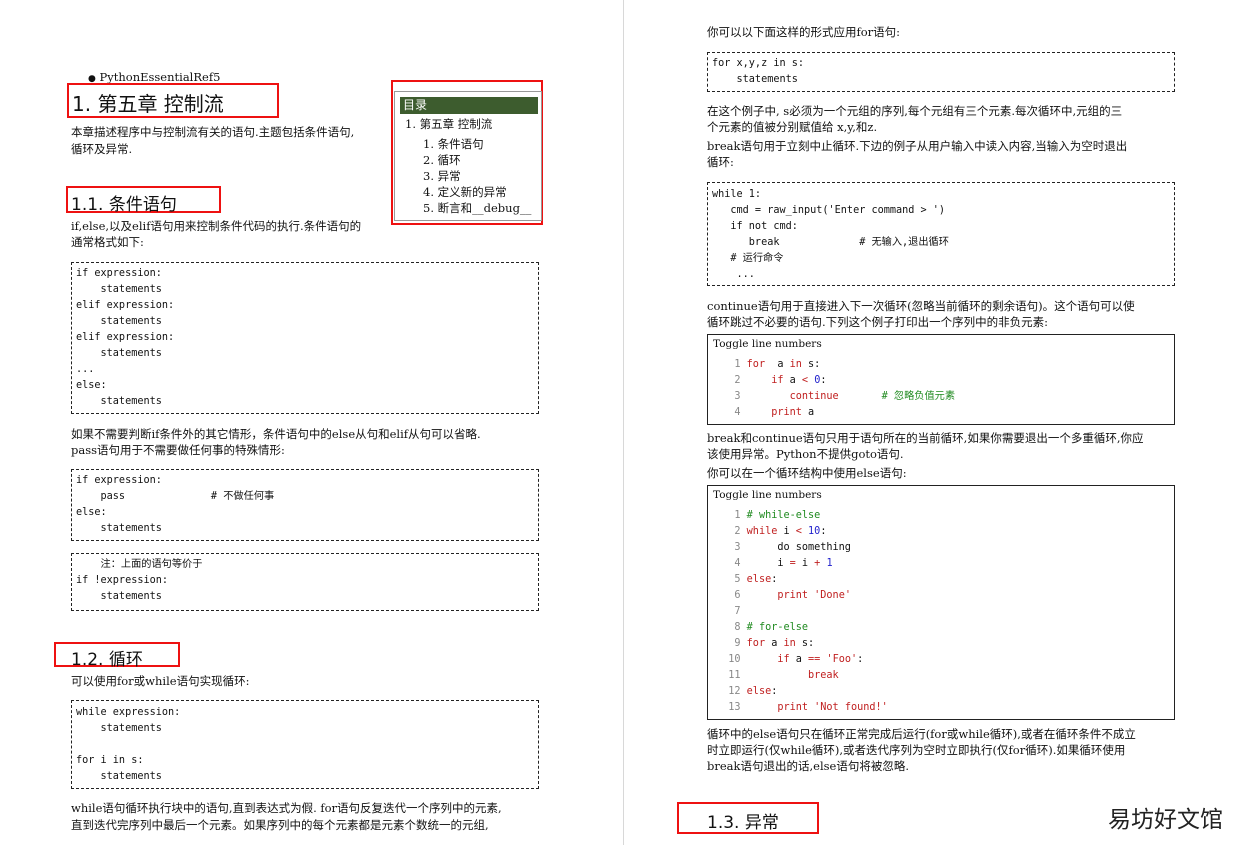 This screenshot has width=1251, height=845. Describe the element at coordinates (216, 226) in the screenshot. I see `cond-desc-1: if,else,以及elif语句用来控制条件代码的执行.条件语句的` at that location.